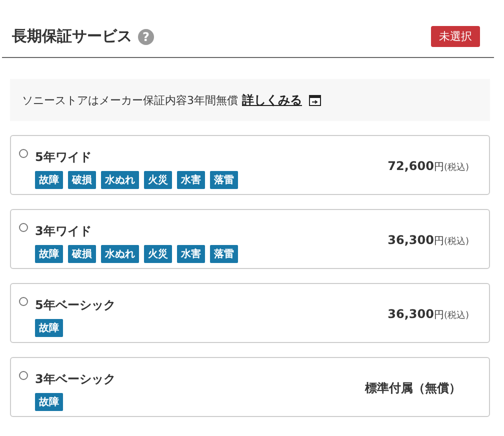 Image resolution: width=504 pixels, height=436 pixels. I want to click on plan-card: 3年ワイド 故障 破損 水ぬれ 火災 水害 落雷 36,300円(税込), so click(250, 239).